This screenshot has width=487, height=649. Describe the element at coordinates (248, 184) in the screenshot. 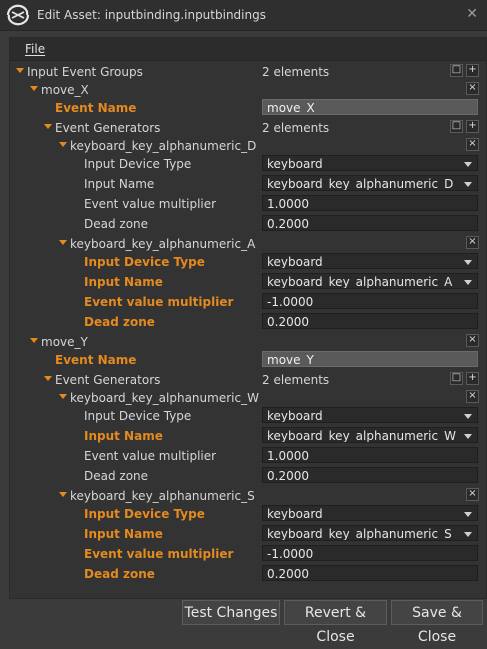

I see `input-name-row: Input Name keyboard_key_alphanumeric_D` at that location.